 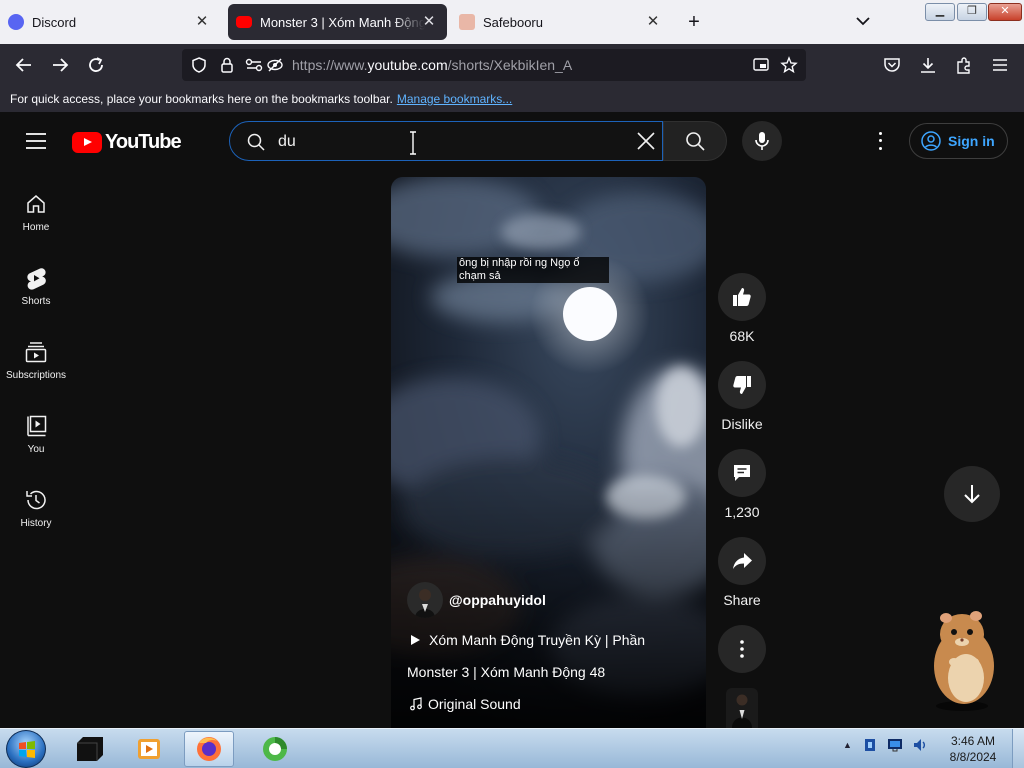 What do you see at coordinates (742, 336) in the screenshot?
I see `like-count: 68K` at bounding box center [742, 336].